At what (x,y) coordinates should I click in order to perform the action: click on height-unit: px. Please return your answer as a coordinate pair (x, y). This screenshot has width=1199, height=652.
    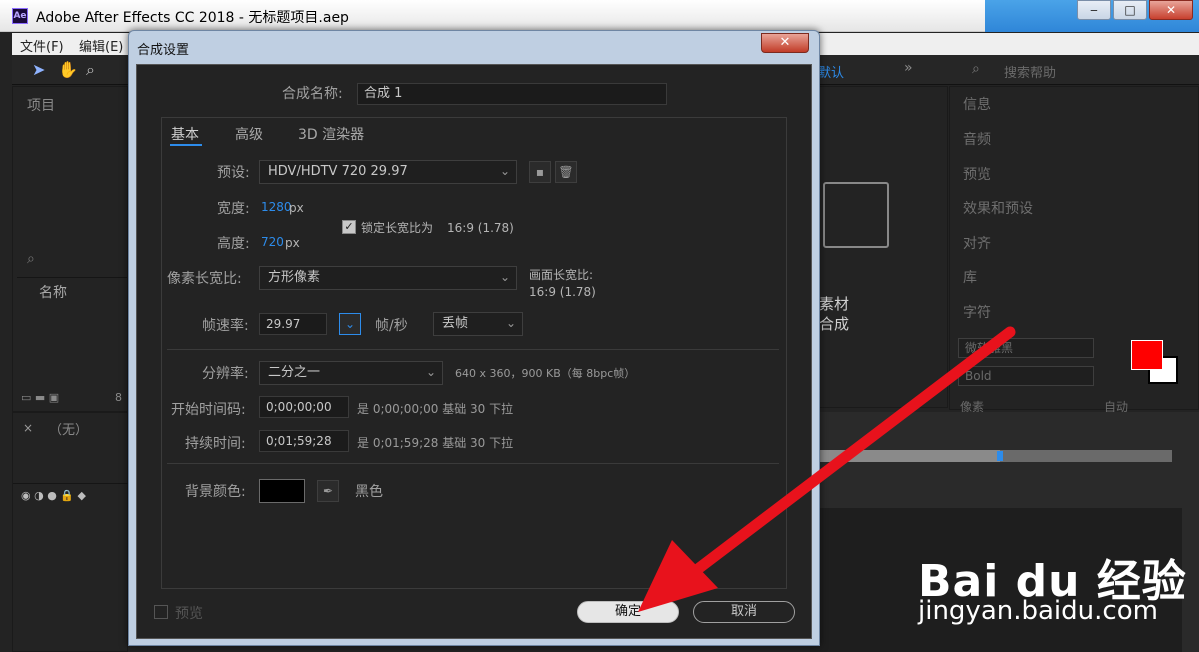
    Looking at the image, I should click on (292, 243).